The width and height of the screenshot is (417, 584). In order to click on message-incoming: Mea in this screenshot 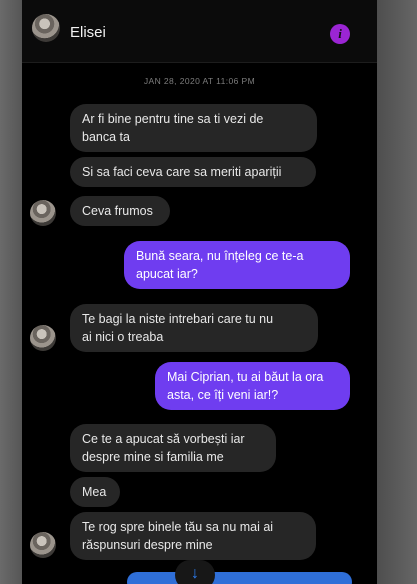, I will do `click(95, 492)`.